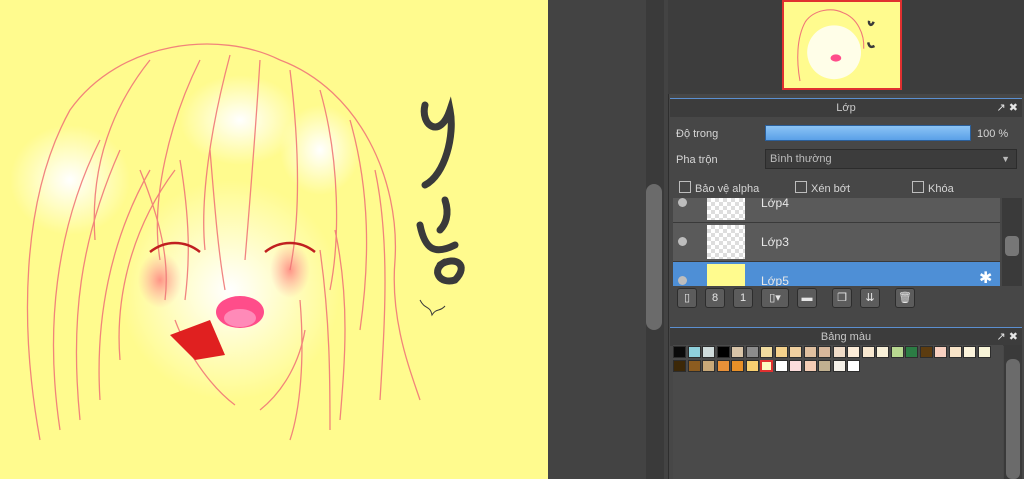  What do you see at coordinates (831, 189) in the screenshot?
I see `clipping-label: Xén bớt` at bounding box center [831, 189].